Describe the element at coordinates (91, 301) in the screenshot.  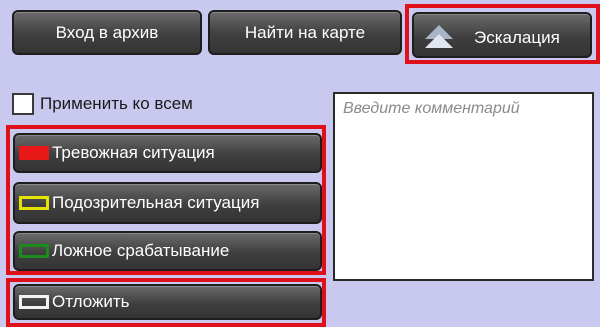
I see `postpone-label: Отложить` at that location.